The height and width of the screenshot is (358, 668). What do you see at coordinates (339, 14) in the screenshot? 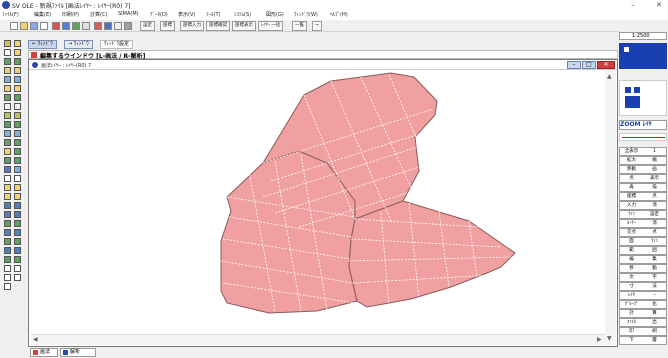
I see `menu-help: ﾍﾙﾌﾟ(H)` at bounding box center [339, 14].